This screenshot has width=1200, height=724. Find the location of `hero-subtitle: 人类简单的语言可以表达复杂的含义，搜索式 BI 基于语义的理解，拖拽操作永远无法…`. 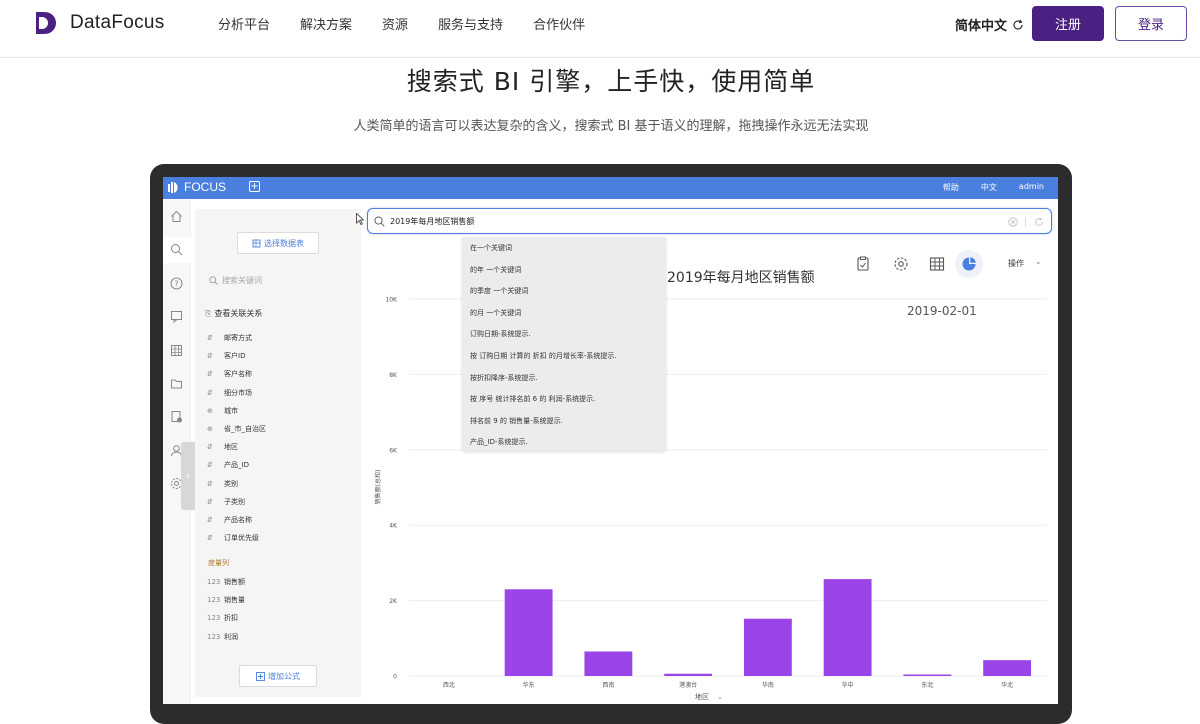

hero-subtitle: 人类简单的语言可以表达复杂的含义，搜索式 BI 基于语义的理解，拖拽操作永远无法… is located at coordinates (611, 126).